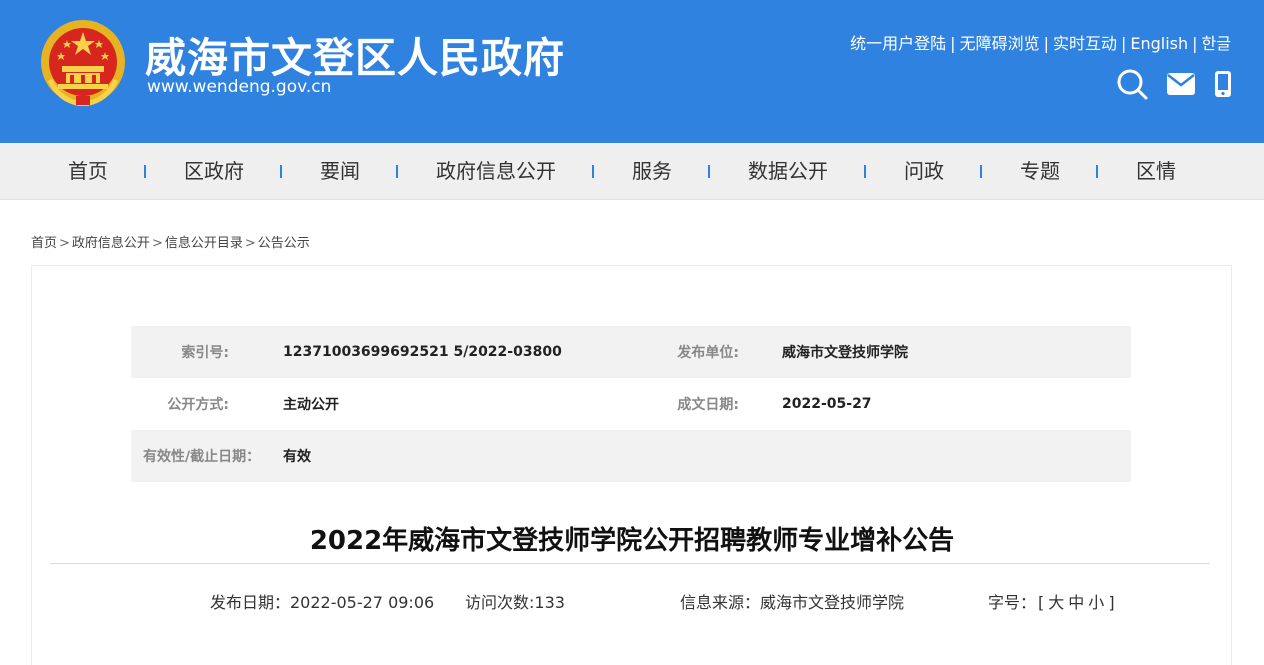 The height and width of the screenshot is (665, 1264). What do you see at coordinates (355, 54) in the screenshot?
I see `site-title: 威海市文登区人民政府` at bounding box center [355, 54].